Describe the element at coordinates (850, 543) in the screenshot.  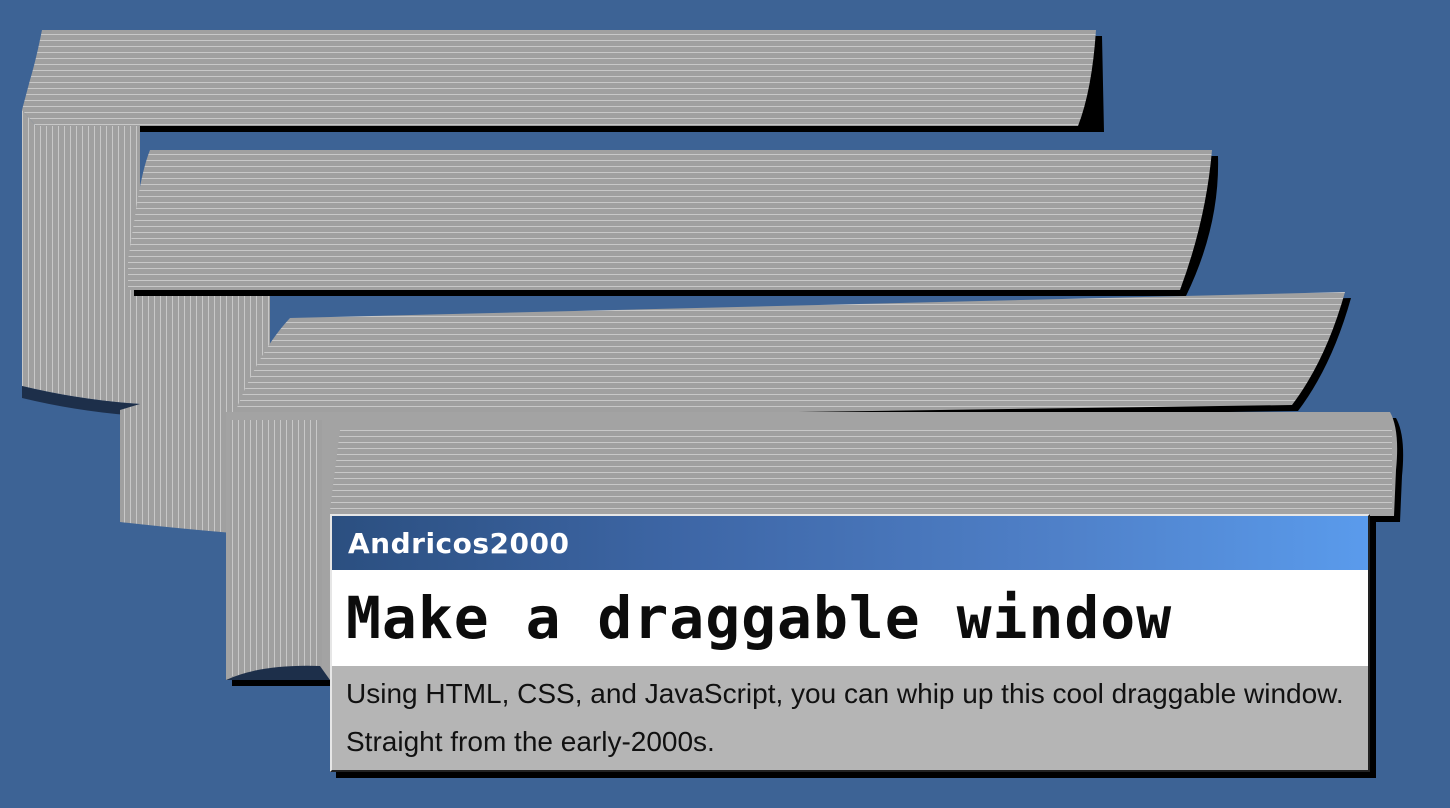
I see `window-title-bar: Andricos2000` at that location.